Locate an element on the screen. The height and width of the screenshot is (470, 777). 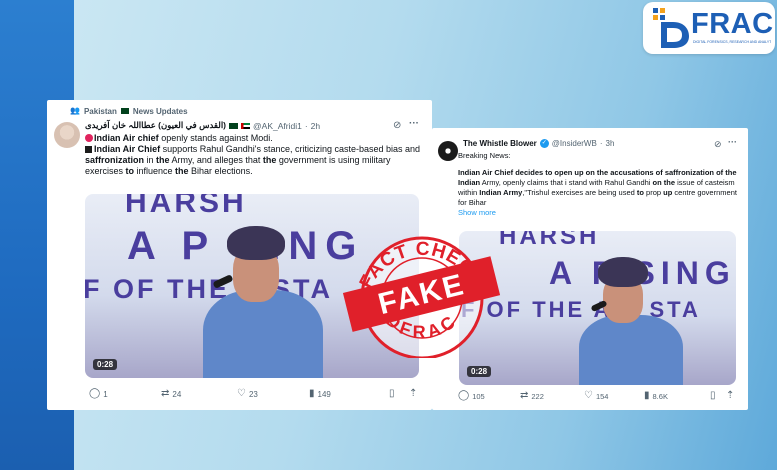
black-square-icon is located at coordinates (88, 149).